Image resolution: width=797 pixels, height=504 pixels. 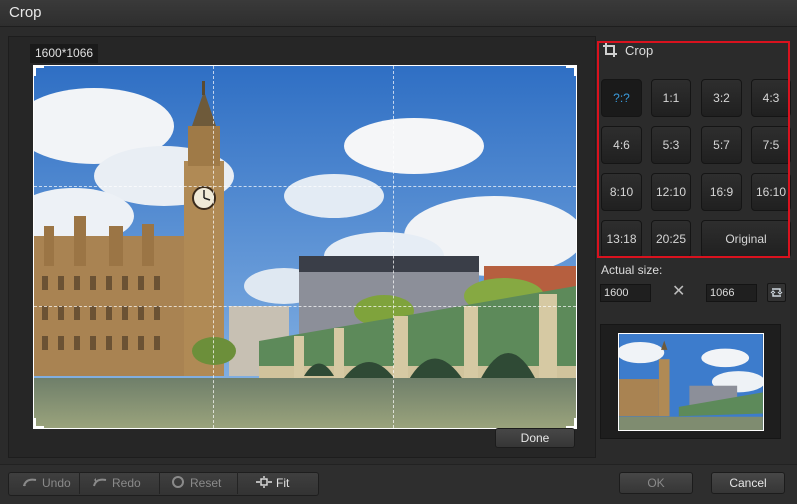 I want to click on undo-icon, so click(x=30, y=482).